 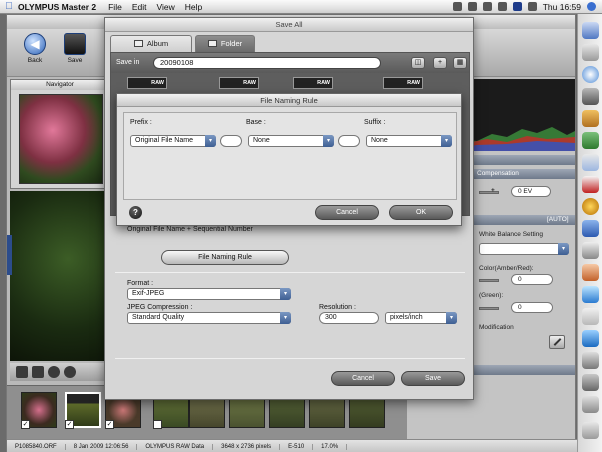 I want to click on menu-view: View, so click(x=165, y=7).